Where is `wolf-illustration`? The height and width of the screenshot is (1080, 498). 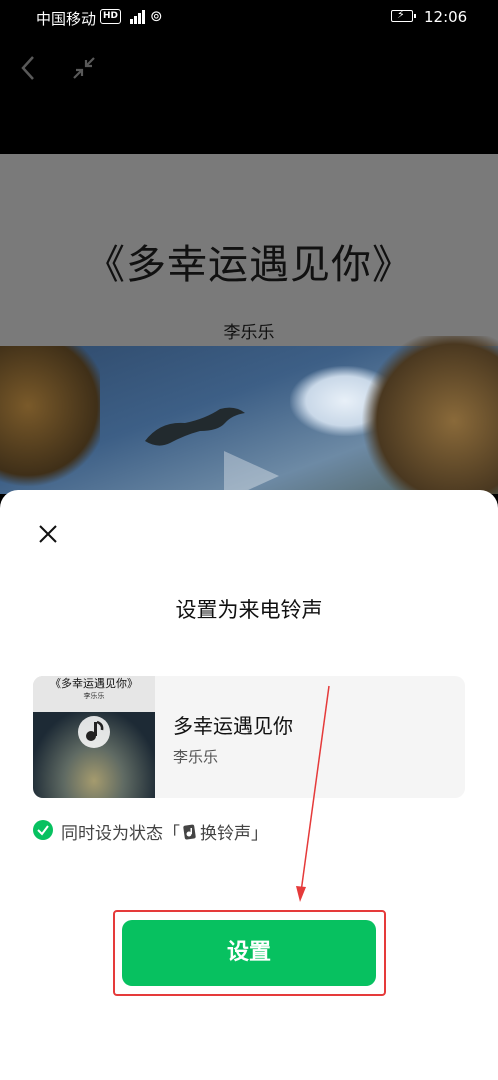 wolf-illustration is located at coordinates (195, 426).